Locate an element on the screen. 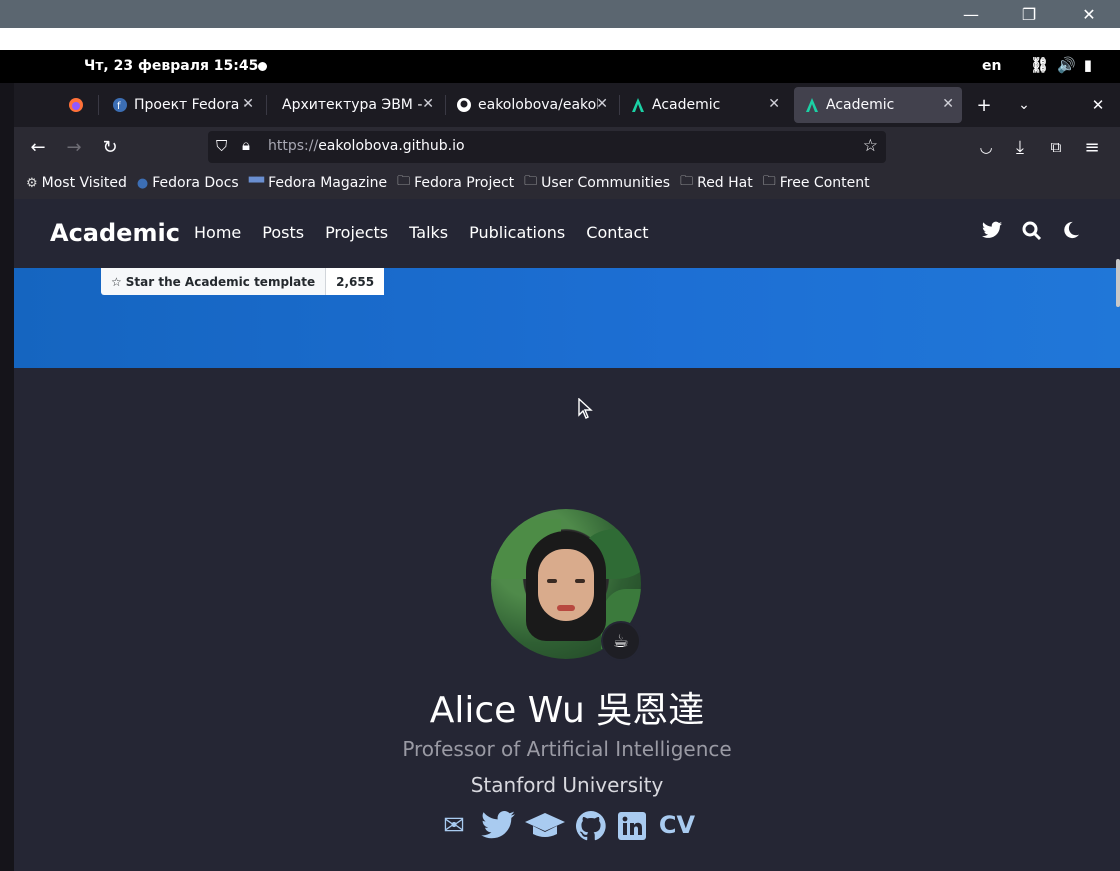  forward-arrow-icon: → is located at coordinates (74, 147).